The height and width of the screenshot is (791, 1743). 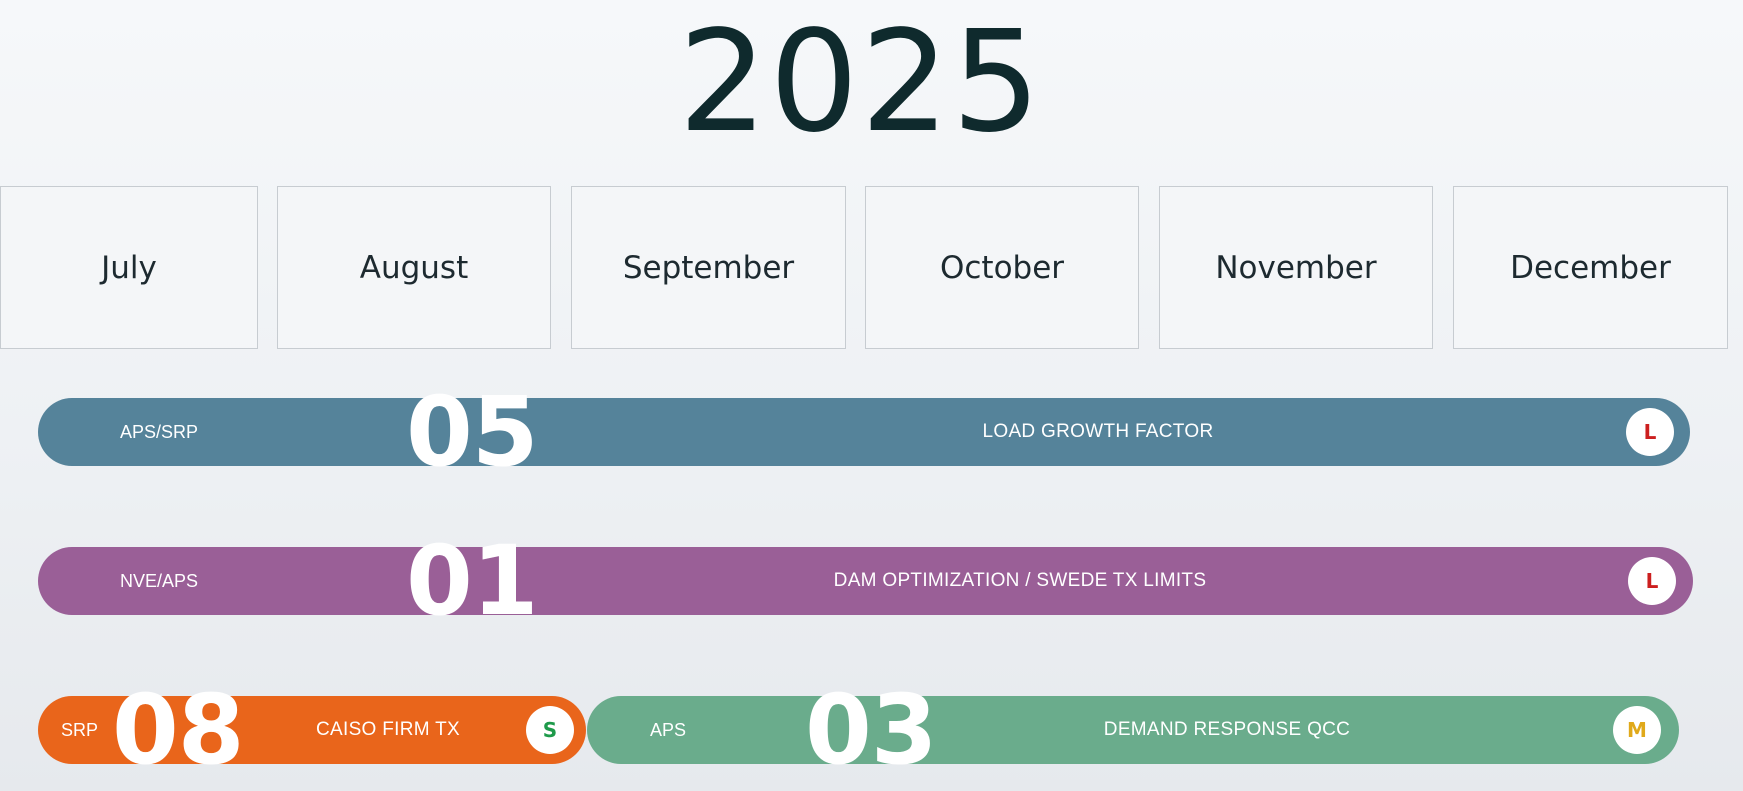 What do you see at coordinates (1098, 431) in the screenshot?
I see `bar-title: LOAD GROWTH FACTOR` at bounding box center [1098, 431].